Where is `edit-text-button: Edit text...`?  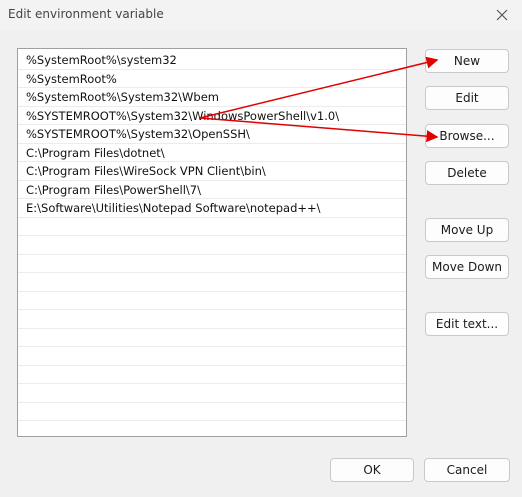 edit-text-button: Edit text... is located at coordinates (467, 324).